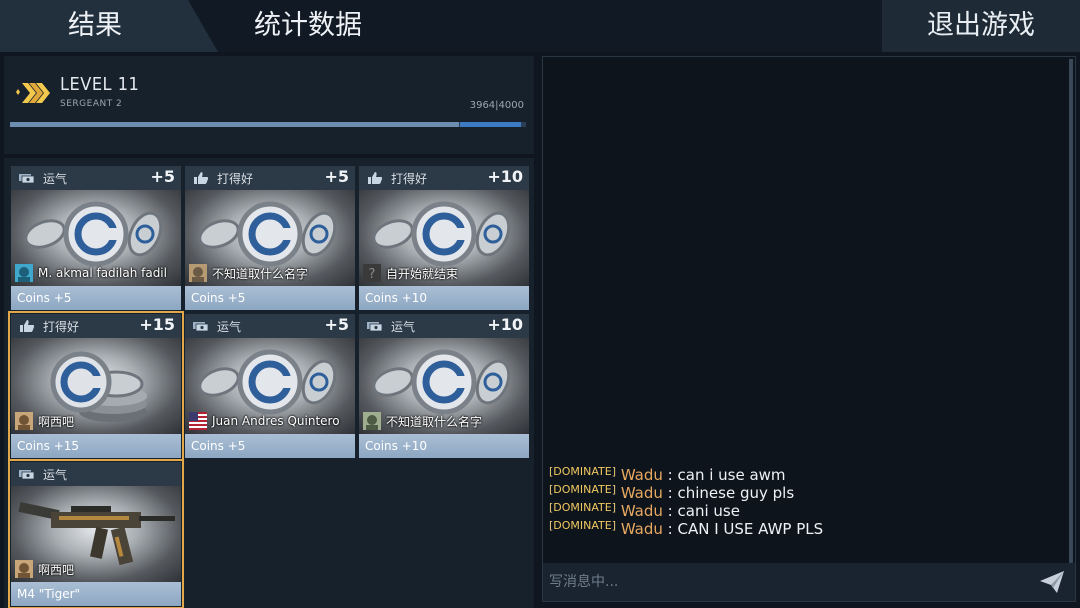 The image size is (1080, 608). What do you see at coordinates (96, 326) in the screenshot?
I see `card-header: 打得好 +15` at bounding box center [96, 326].